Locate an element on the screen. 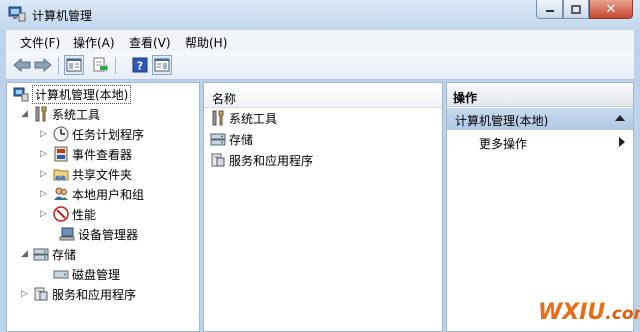  tree-item-root: 计算机管理(本地) is located at coordinates (72, 94).